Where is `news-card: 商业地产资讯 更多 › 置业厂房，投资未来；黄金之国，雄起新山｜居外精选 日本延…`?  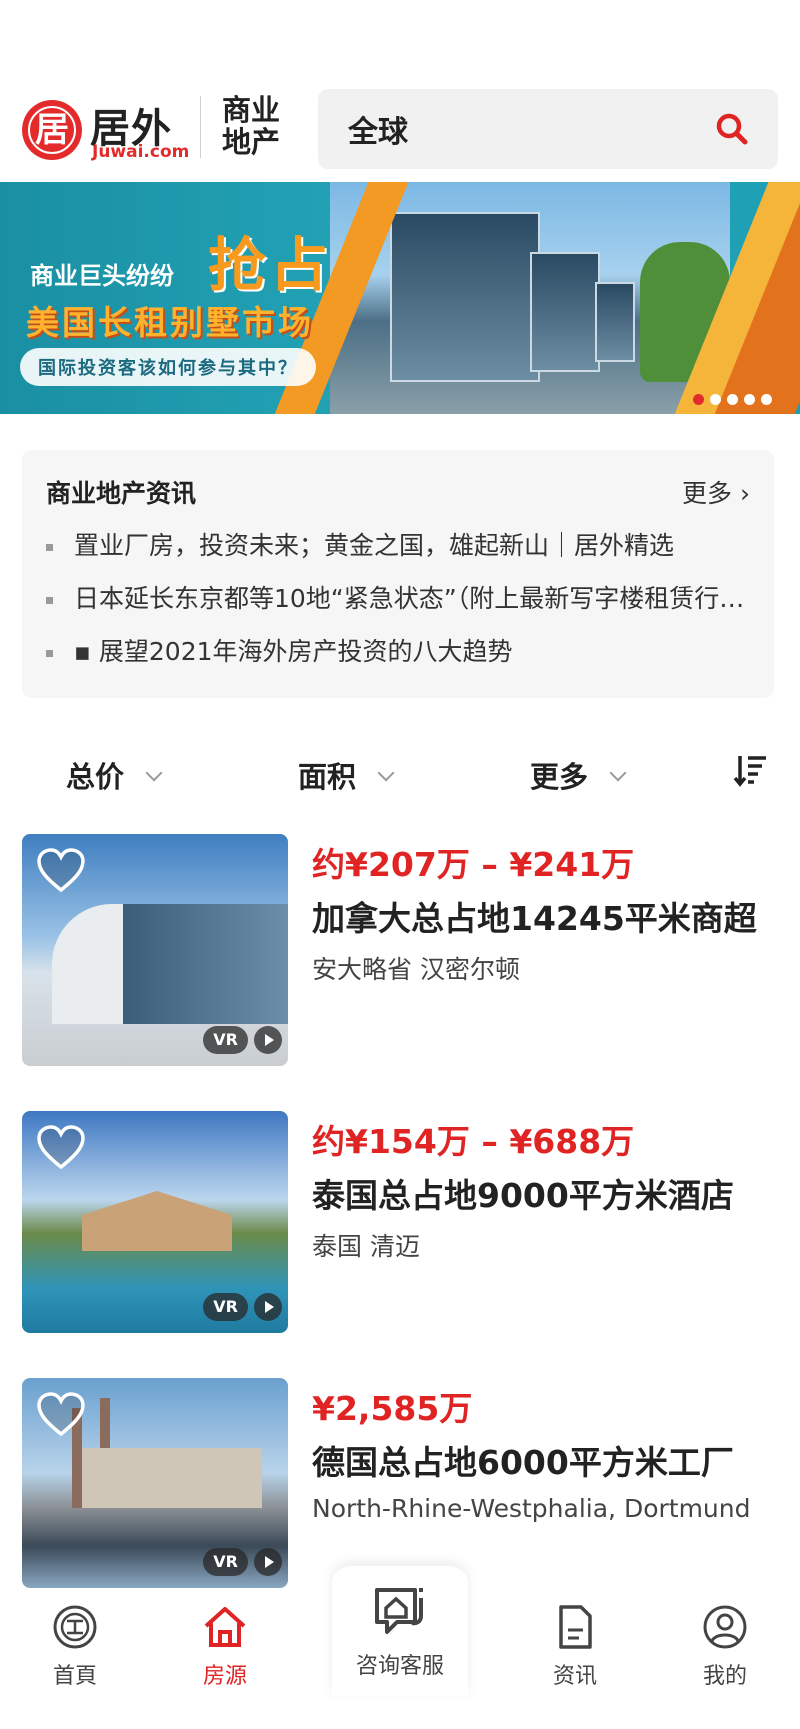
news-card: 商业地产资讯 更多 › 置业厂房，投资未来；黄金之国，雄起新山｜居外精选 日本延… is located at coordinates (398, 574).